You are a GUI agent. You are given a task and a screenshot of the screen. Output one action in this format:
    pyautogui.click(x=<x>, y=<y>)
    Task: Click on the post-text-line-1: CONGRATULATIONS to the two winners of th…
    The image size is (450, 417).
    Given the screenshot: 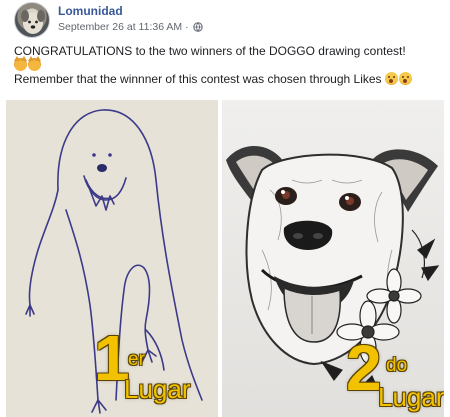 What is the action you would take?
    pyautogui.click(x=210, y=51)
    